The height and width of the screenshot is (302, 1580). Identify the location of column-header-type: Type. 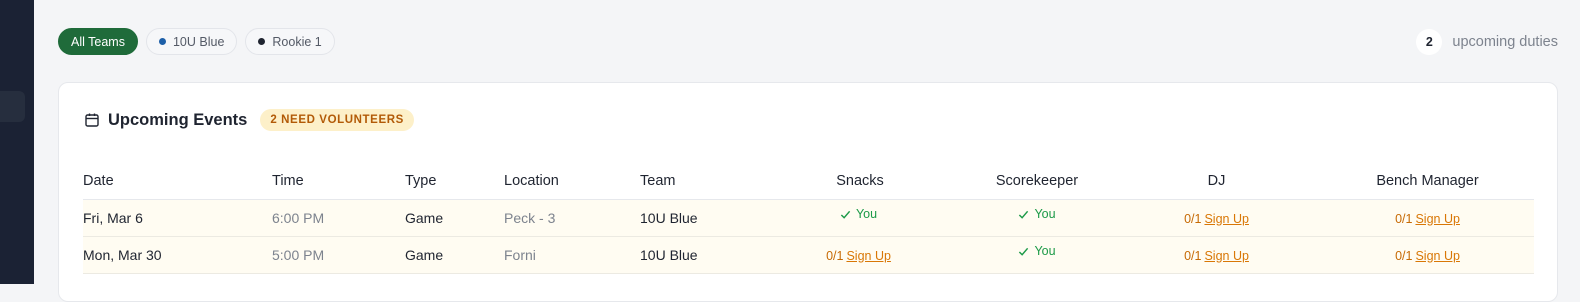
(454, 181).